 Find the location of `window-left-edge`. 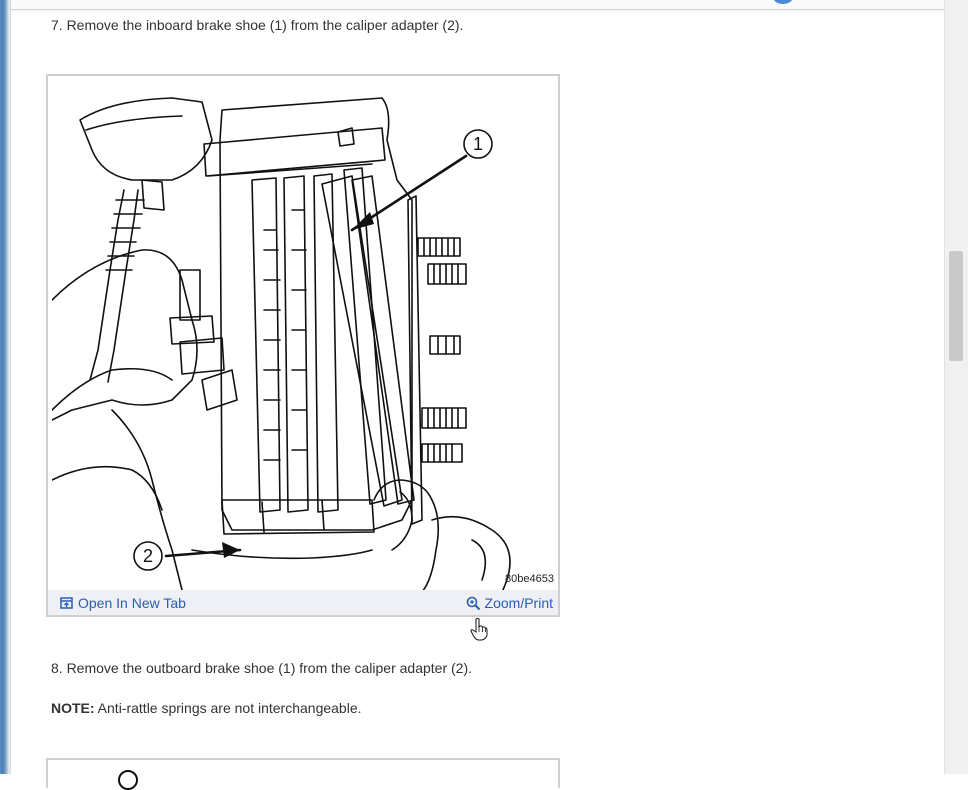

window-left-edge is located at coordinates (5, 387).